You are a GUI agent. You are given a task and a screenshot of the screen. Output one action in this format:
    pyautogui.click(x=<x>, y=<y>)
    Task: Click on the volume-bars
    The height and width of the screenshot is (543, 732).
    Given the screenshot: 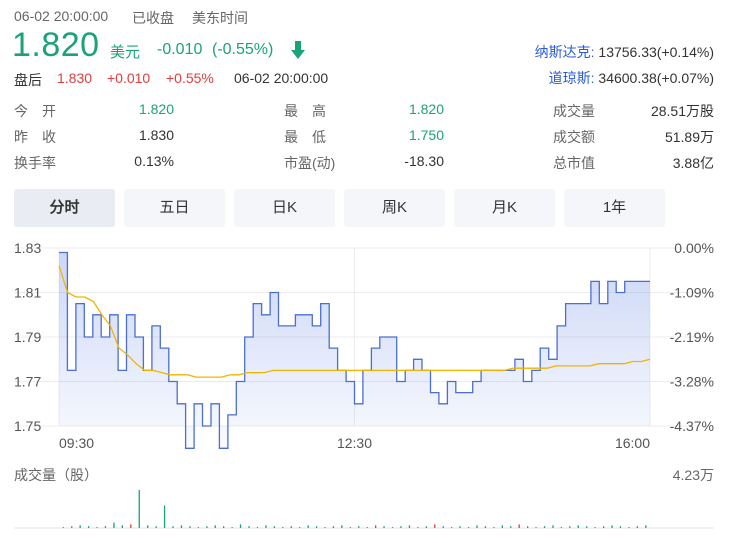 What is the action you would take?
    pyautogui.click(x=354, y=509)
    